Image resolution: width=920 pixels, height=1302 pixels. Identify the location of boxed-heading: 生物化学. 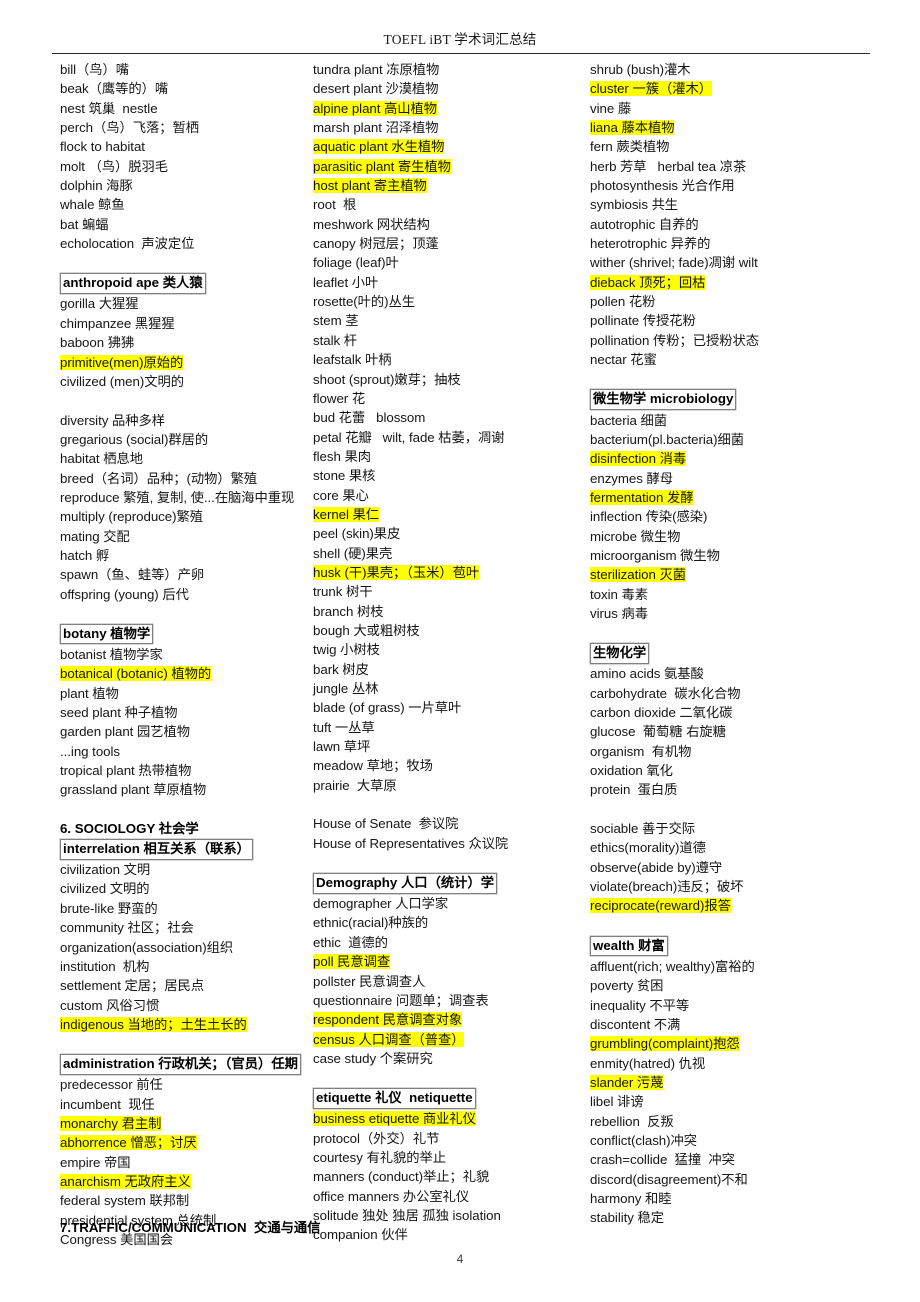
(620, 653).